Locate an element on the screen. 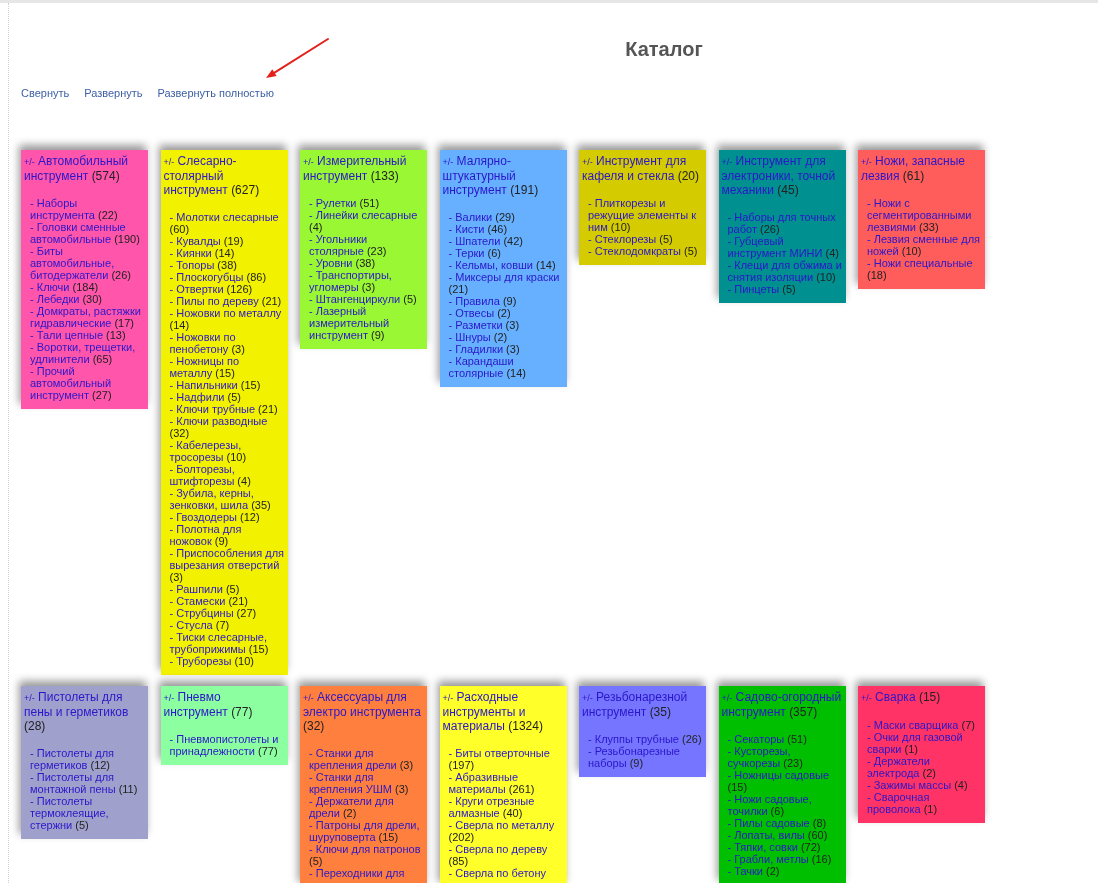 The image size is (1098, 883). category-heading-link: +/- Измерительный инструмент (133) is located at coordinates (363, 168).